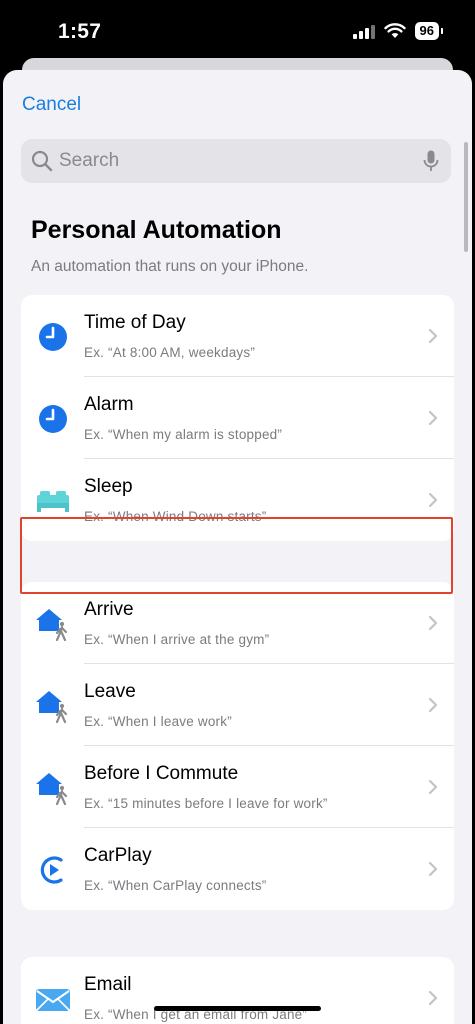 This screenshot has width=475, height=1024. What do you see at coordinates (110, 691) in the screenshot?
I see `item-title: Leave` at bounding box center [110, 691].